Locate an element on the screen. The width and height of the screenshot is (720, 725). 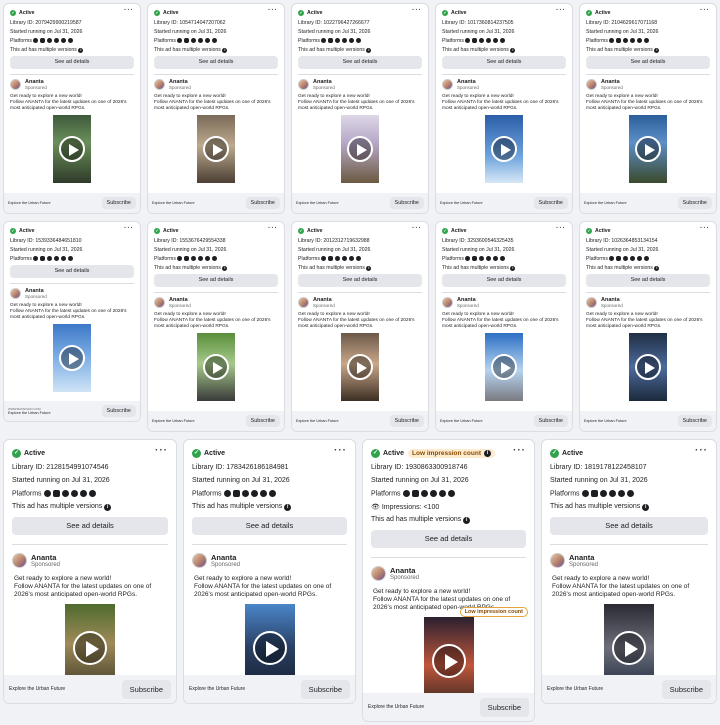
card-header: ✓ Active ··· is located at coordinates (72, 12).